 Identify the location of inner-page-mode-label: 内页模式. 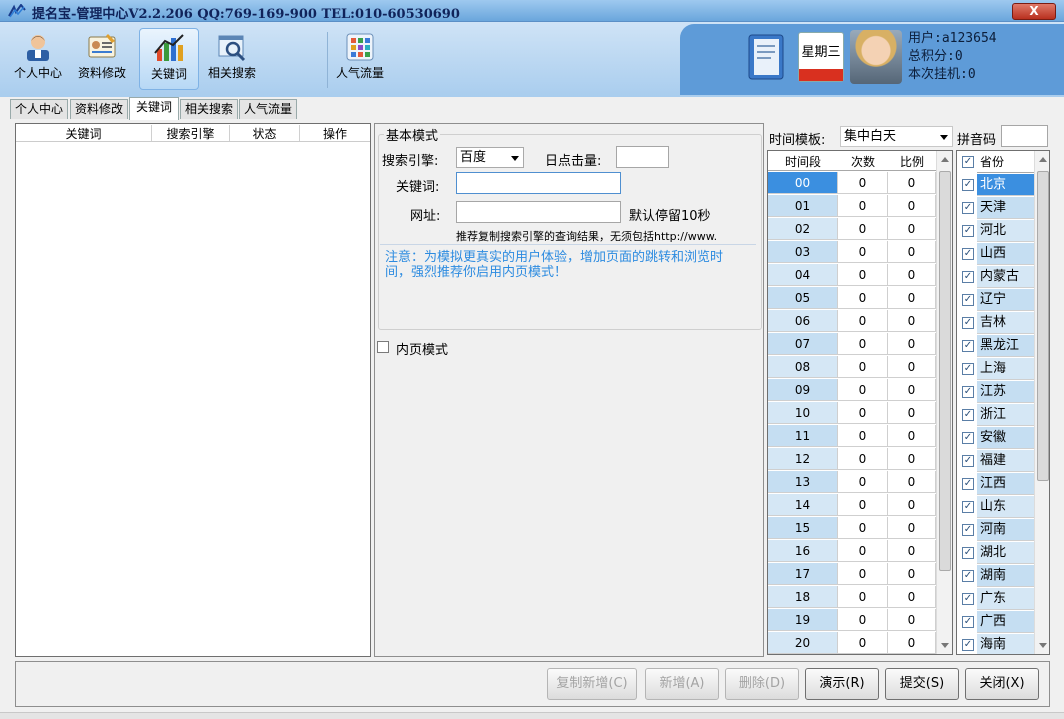
(422, 348).